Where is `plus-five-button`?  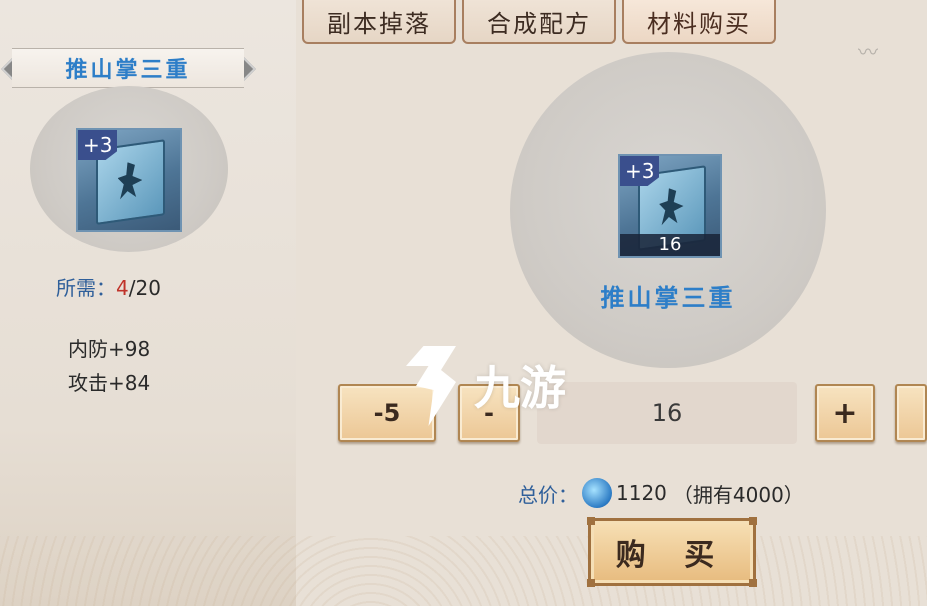 plus-five-button is located at coordinates (911, 413).